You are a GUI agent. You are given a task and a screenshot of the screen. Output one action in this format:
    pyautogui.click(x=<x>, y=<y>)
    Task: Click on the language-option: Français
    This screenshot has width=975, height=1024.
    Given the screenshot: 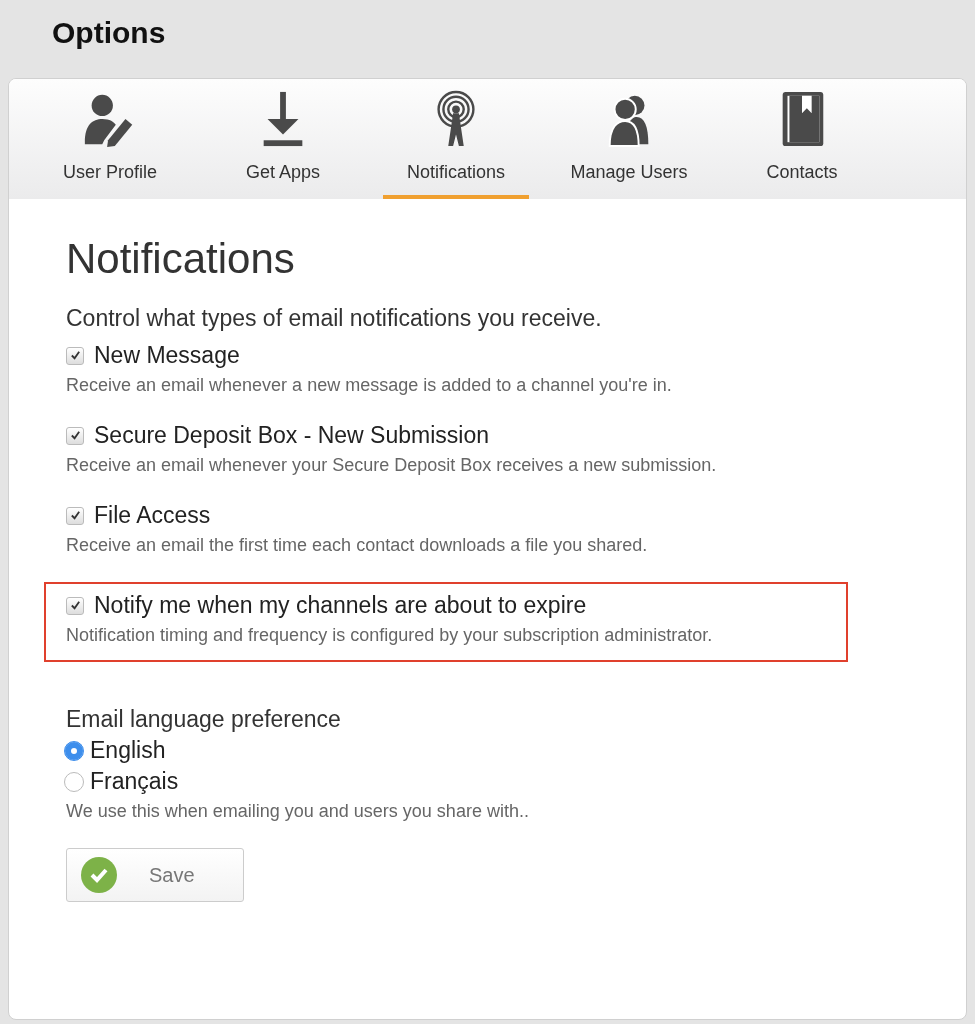 What is the action you would take?
    pyautogui.click(x=134, y=781)
    